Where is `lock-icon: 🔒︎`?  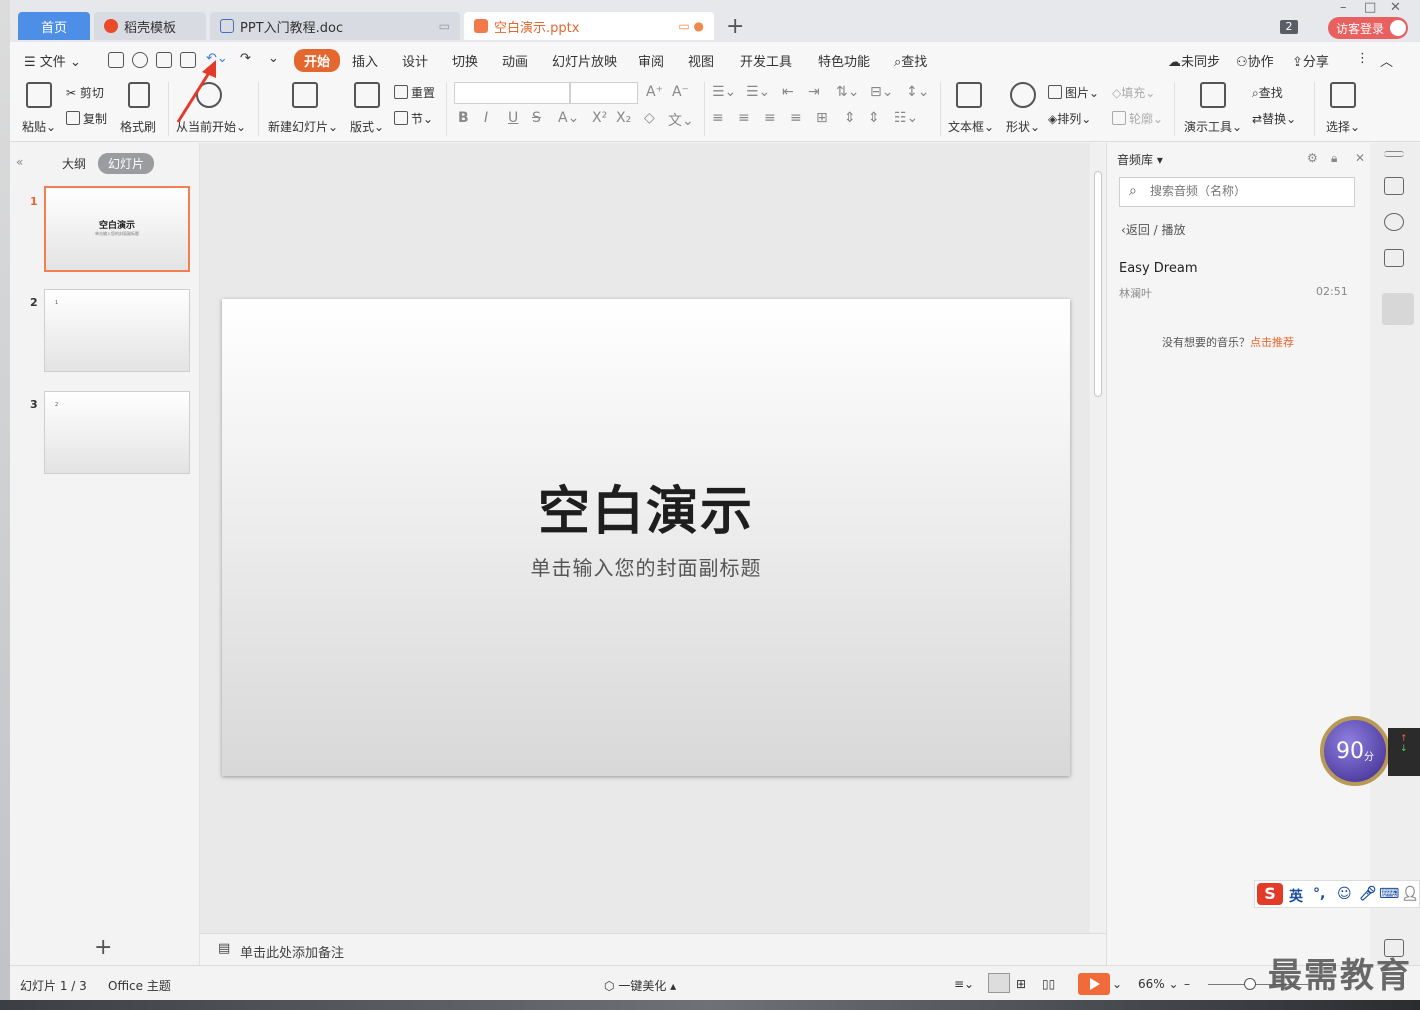
lock-icon: 🔒︎ is located at coordinates (1334, 158).